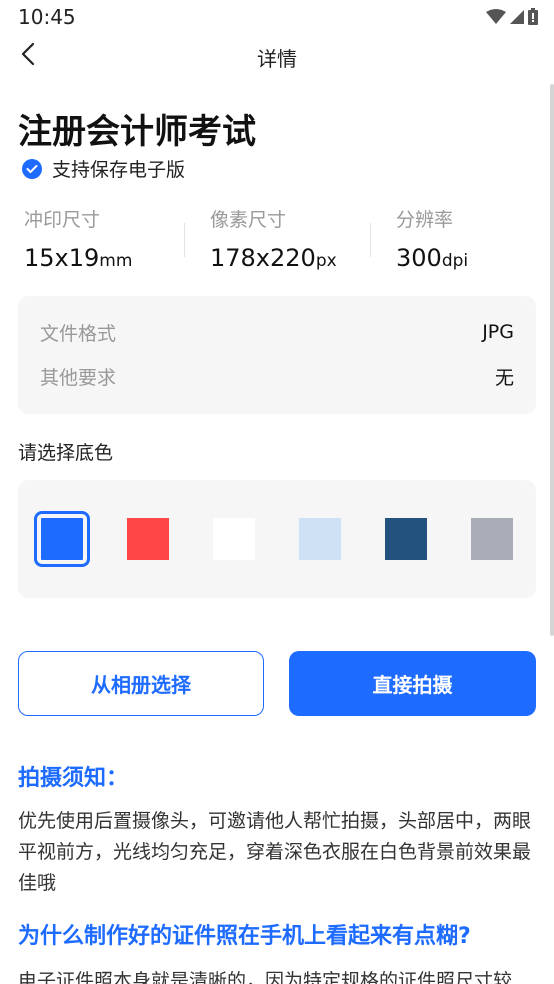  What do you see at coordinates (244, 934) in the screenshot?
I see `faq-title: 为什么制作好的证件照在手机上看起来有点糊?` at bounding box center [244, 934].